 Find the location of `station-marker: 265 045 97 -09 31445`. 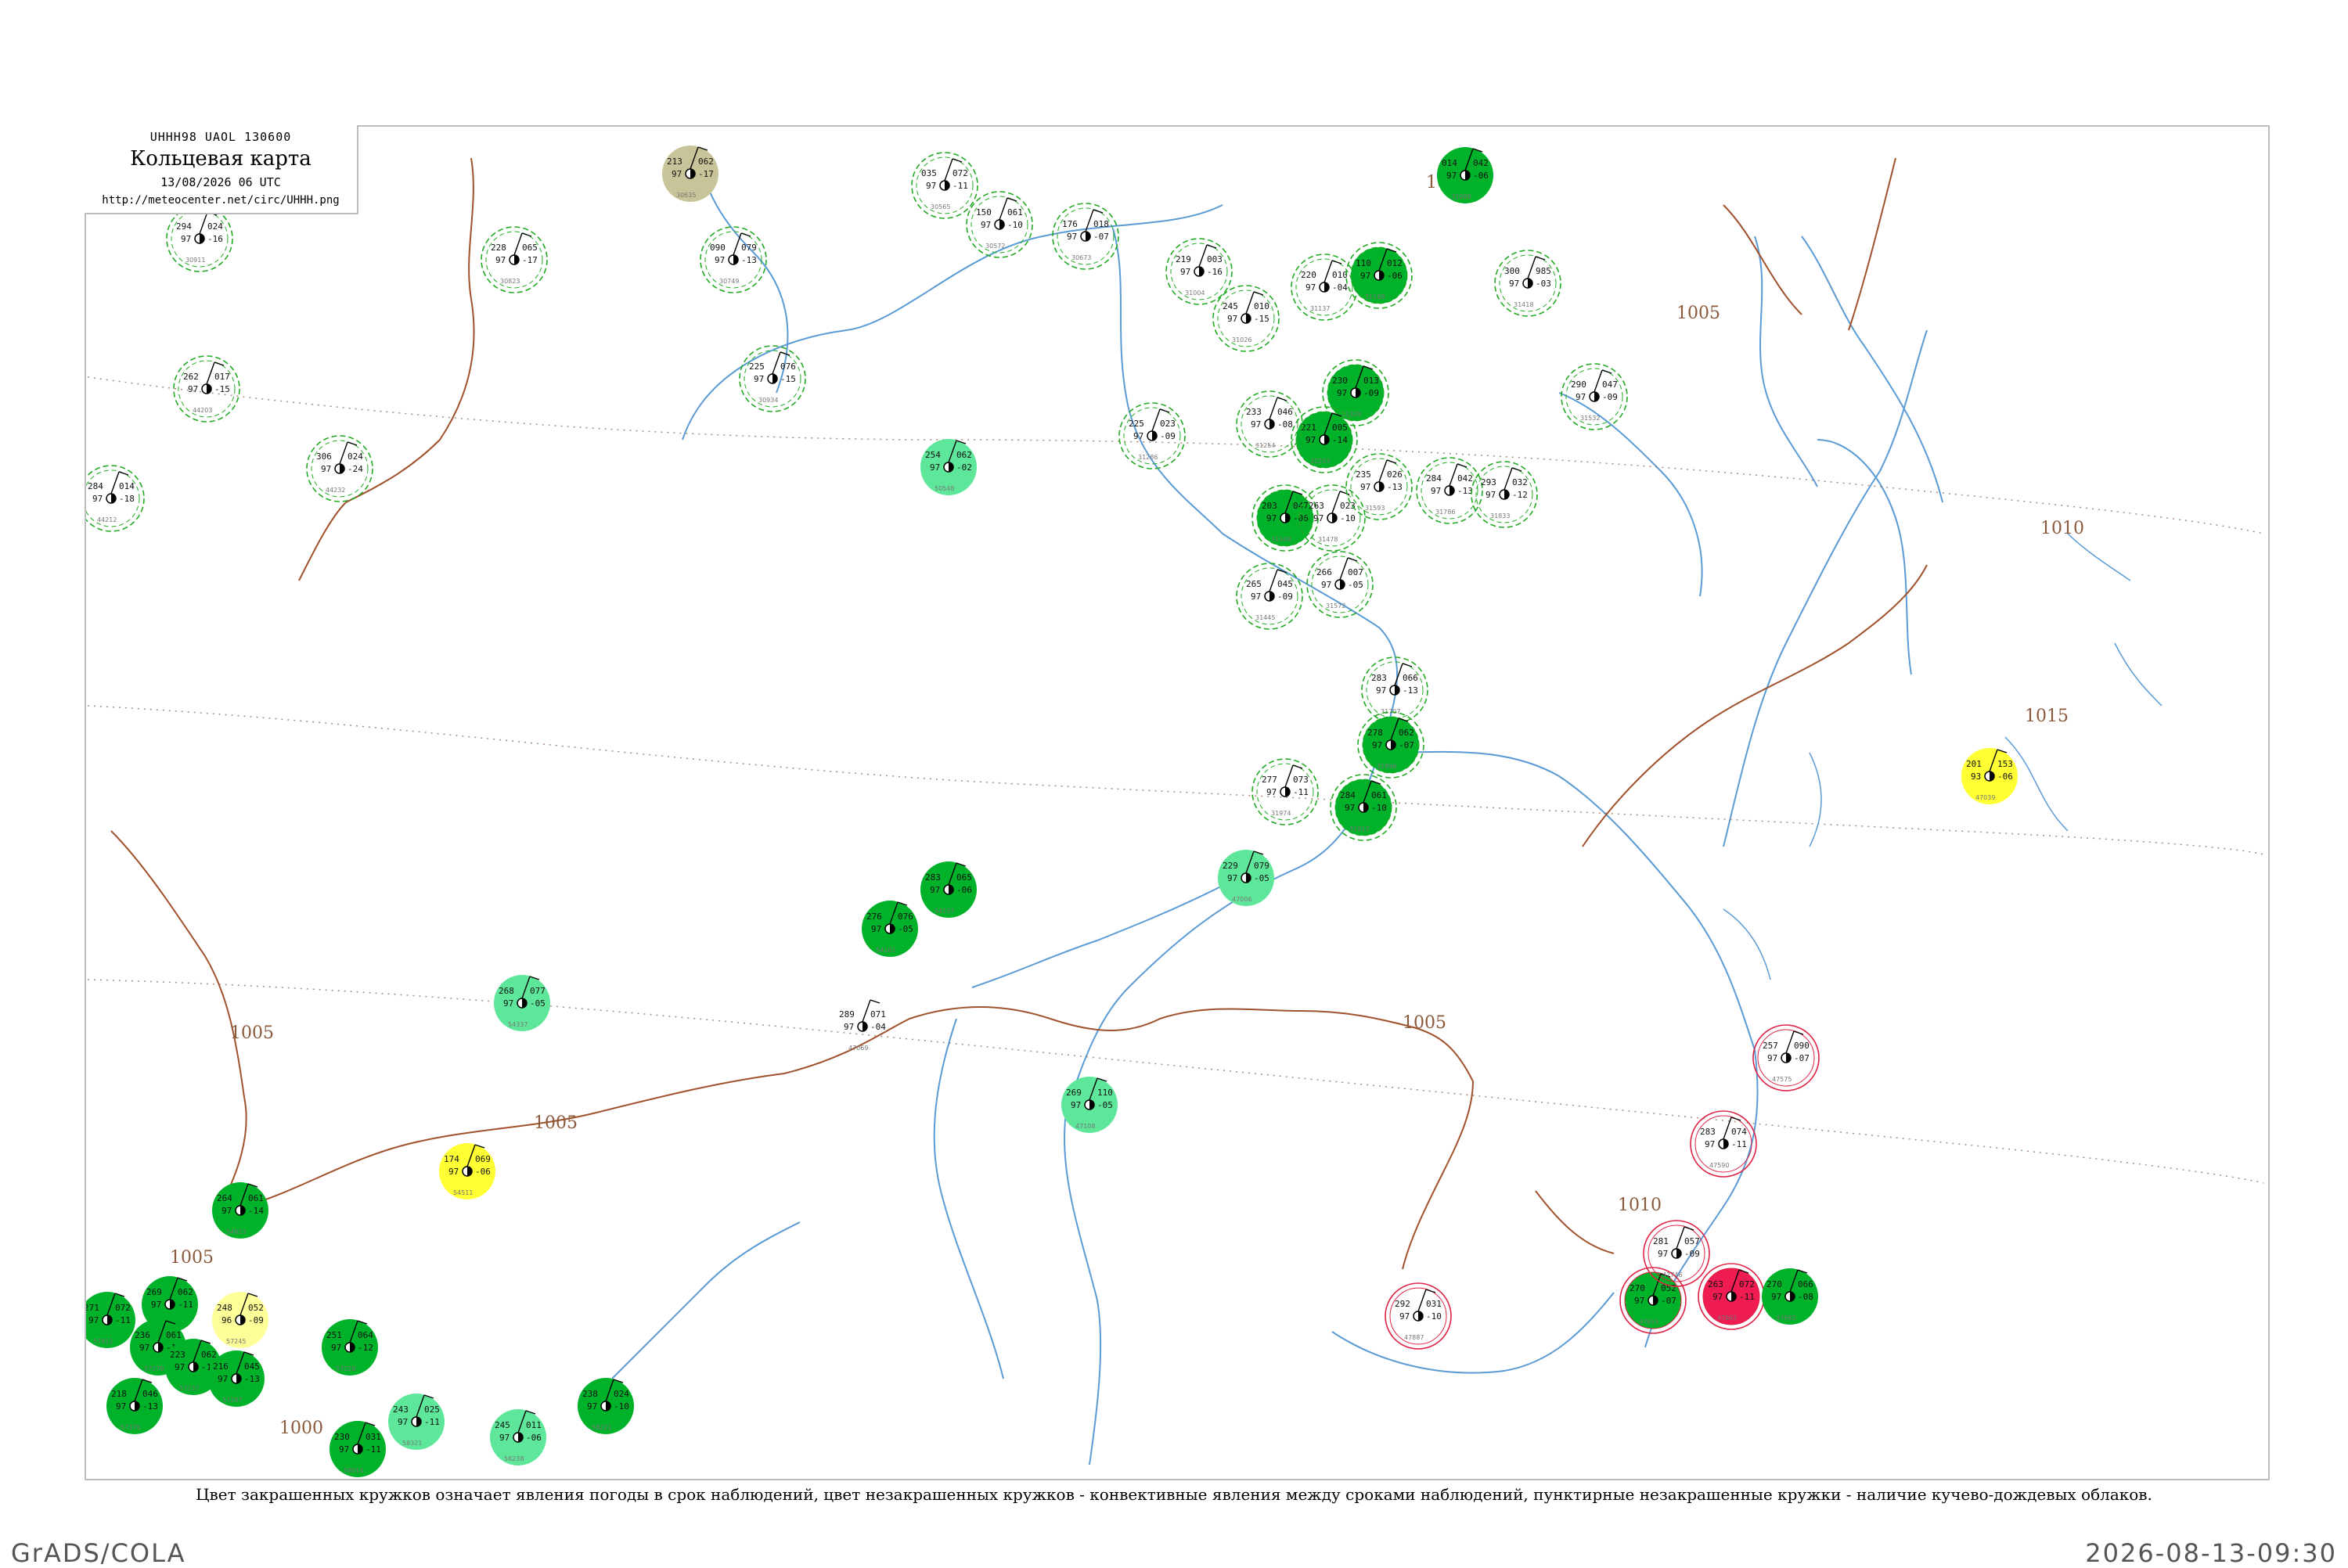

station-marker: 265 045 97 -09 31445 is located at coordinates (1269, 596).